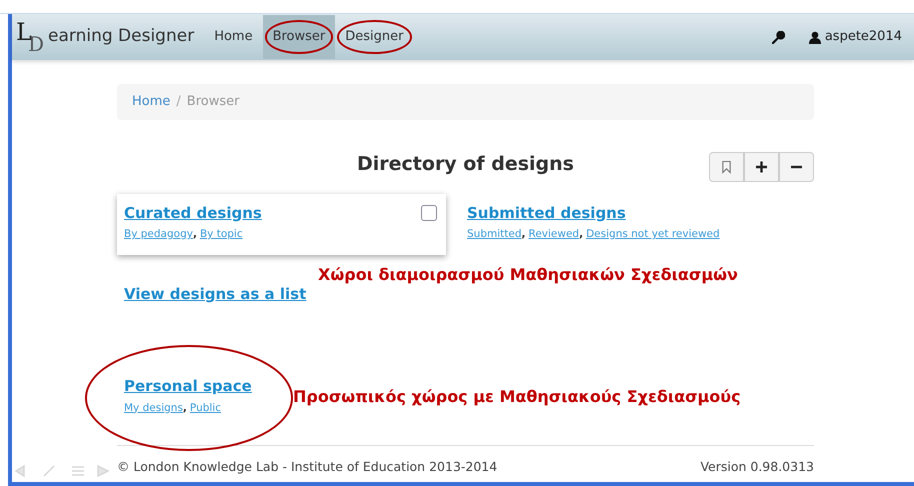  I want to click on sub-link: By topic, so click(221, 234).